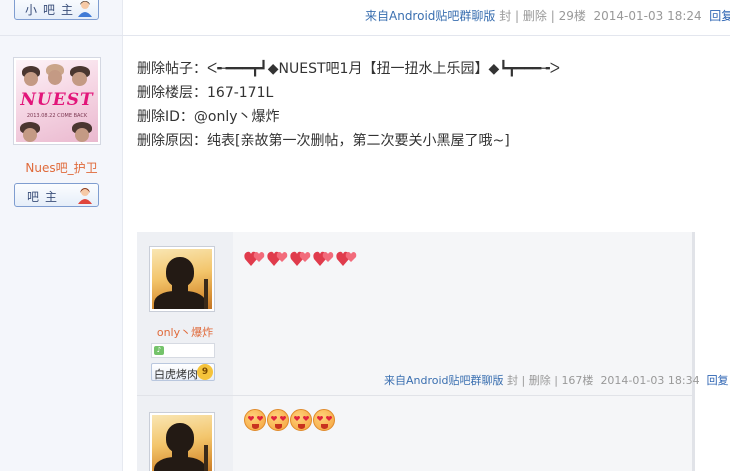  I want to click on level-icon: ♪, so click(159, 350).